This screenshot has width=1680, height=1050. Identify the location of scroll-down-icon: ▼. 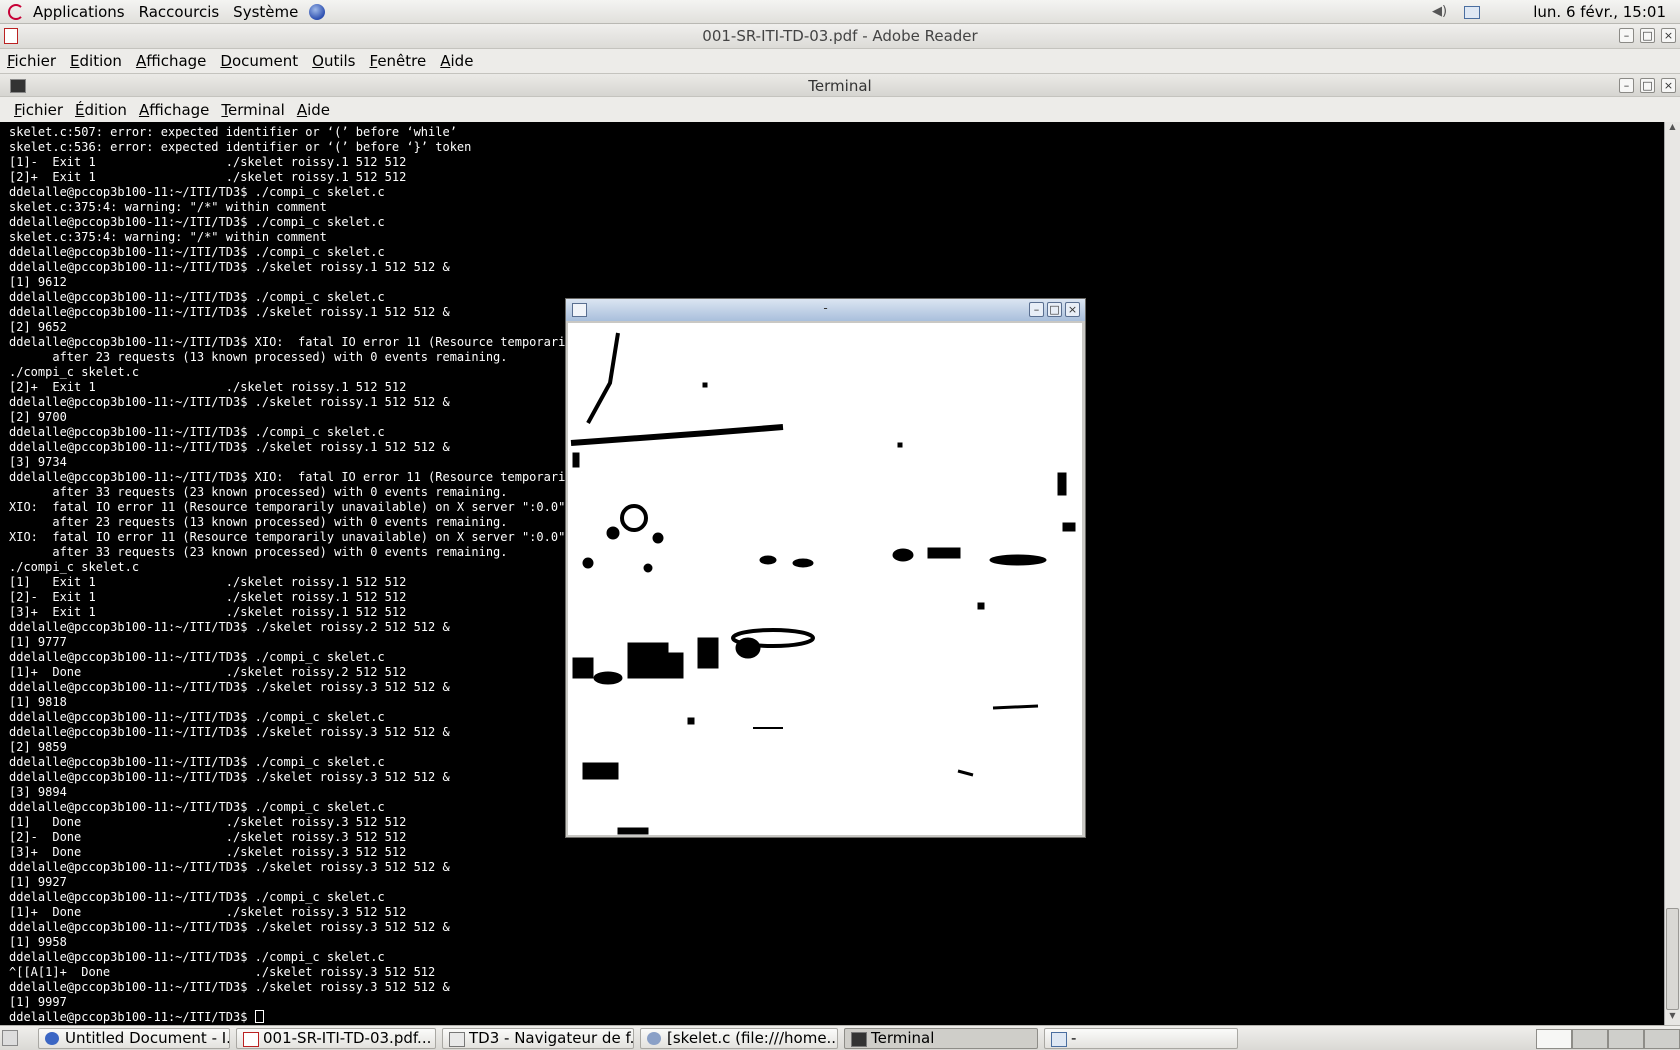
(1672, 1018).